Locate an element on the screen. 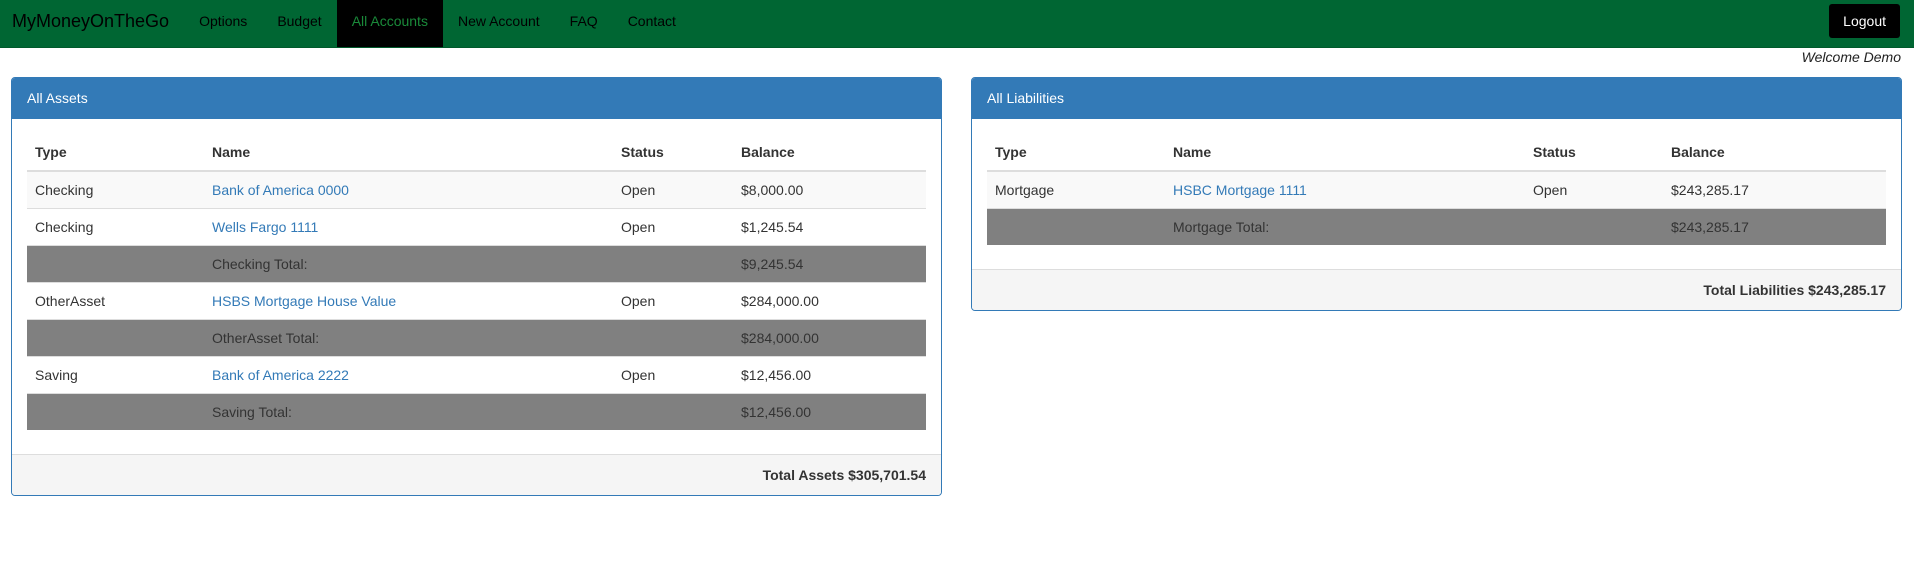  subtotal-balance: $284,000.00 is located at coordinates (829, 338).